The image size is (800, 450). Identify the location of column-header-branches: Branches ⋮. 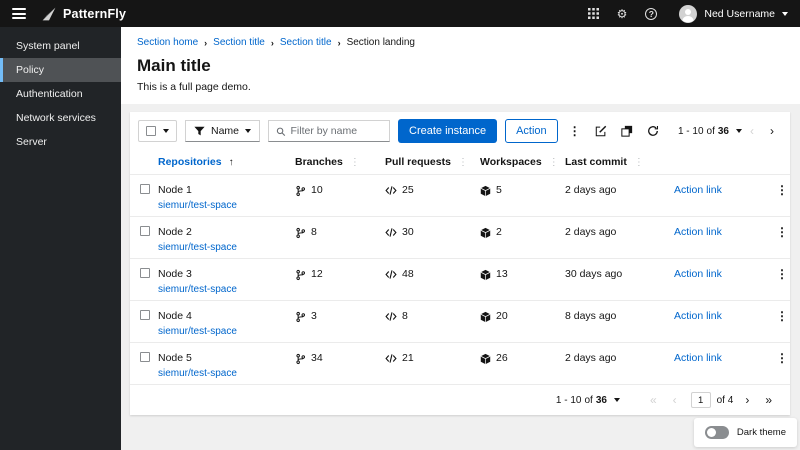
(340, 162).